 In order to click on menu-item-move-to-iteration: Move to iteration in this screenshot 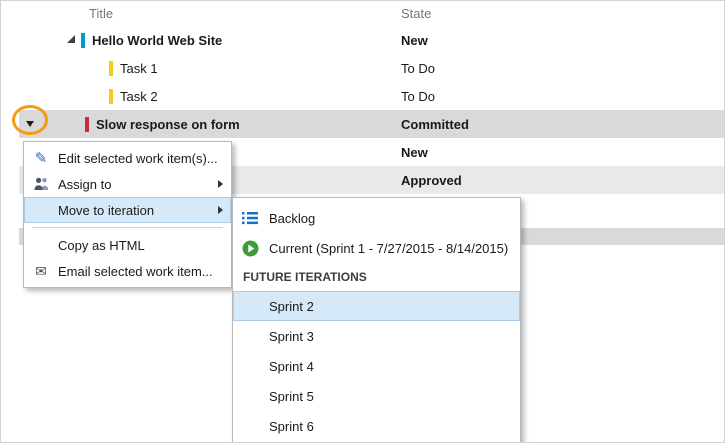, I will do `click(127, 210)`.